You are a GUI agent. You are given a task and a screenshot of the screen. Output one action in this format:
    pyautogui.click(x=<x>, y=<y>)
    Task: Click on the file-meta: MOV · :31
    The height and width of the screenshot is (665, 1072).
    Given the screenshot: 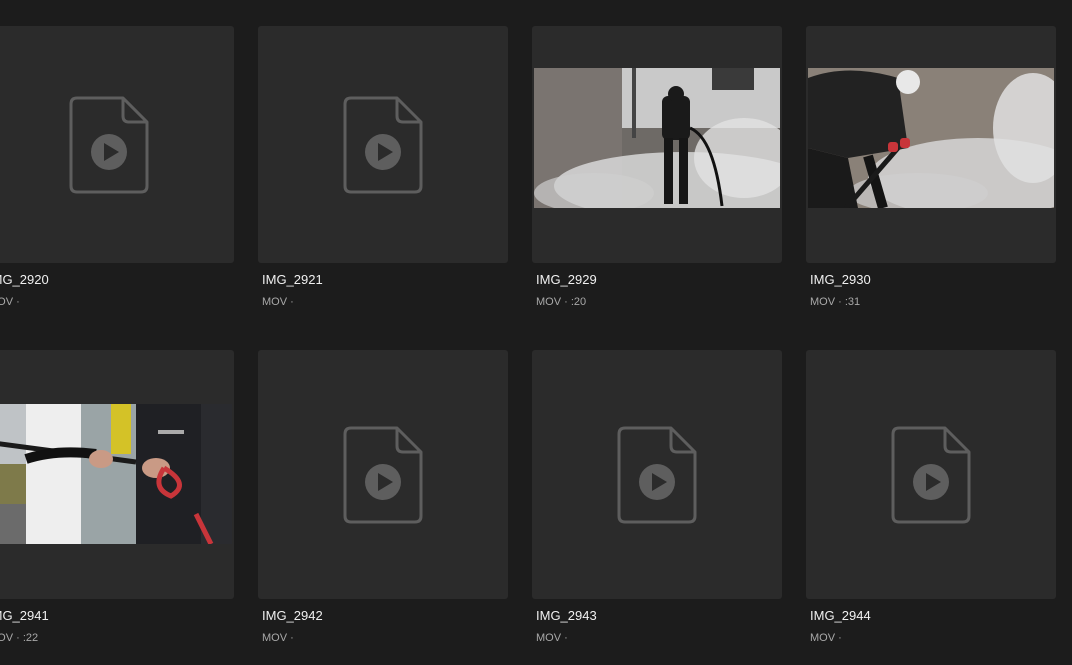 What is the action you would take?
    pyautogui.click(x=835, y=302)
    